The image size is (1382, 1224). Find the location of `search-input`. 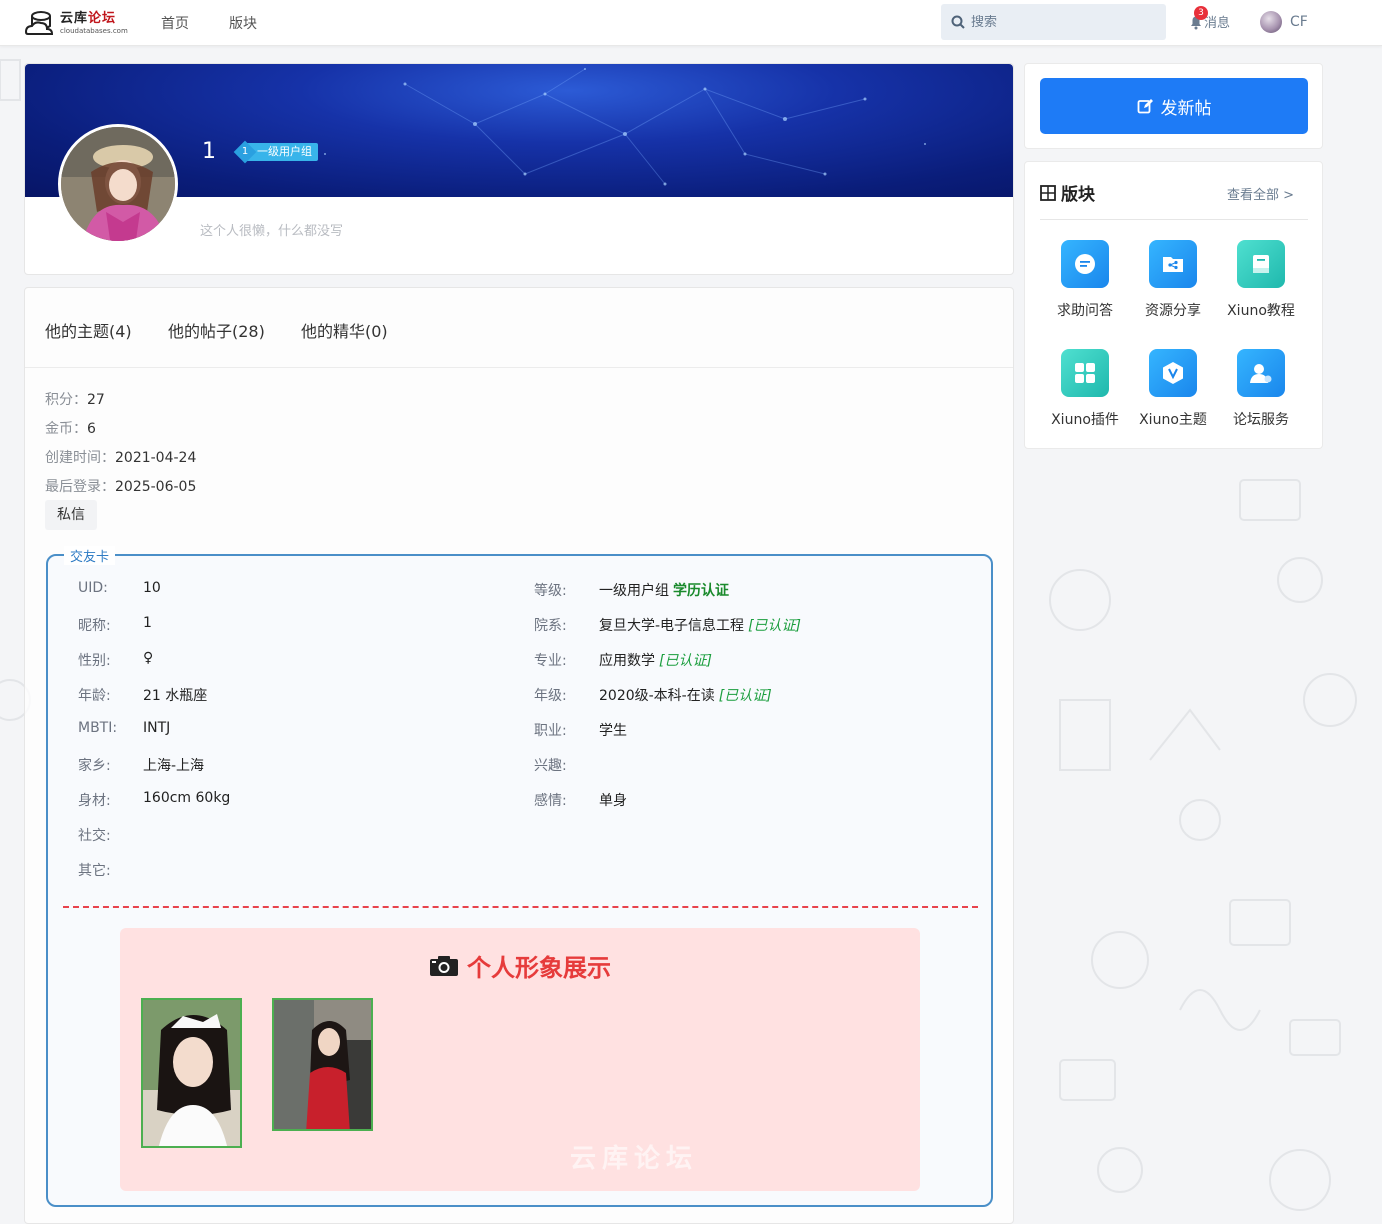

search-input is located at coordinates (1061, 22).